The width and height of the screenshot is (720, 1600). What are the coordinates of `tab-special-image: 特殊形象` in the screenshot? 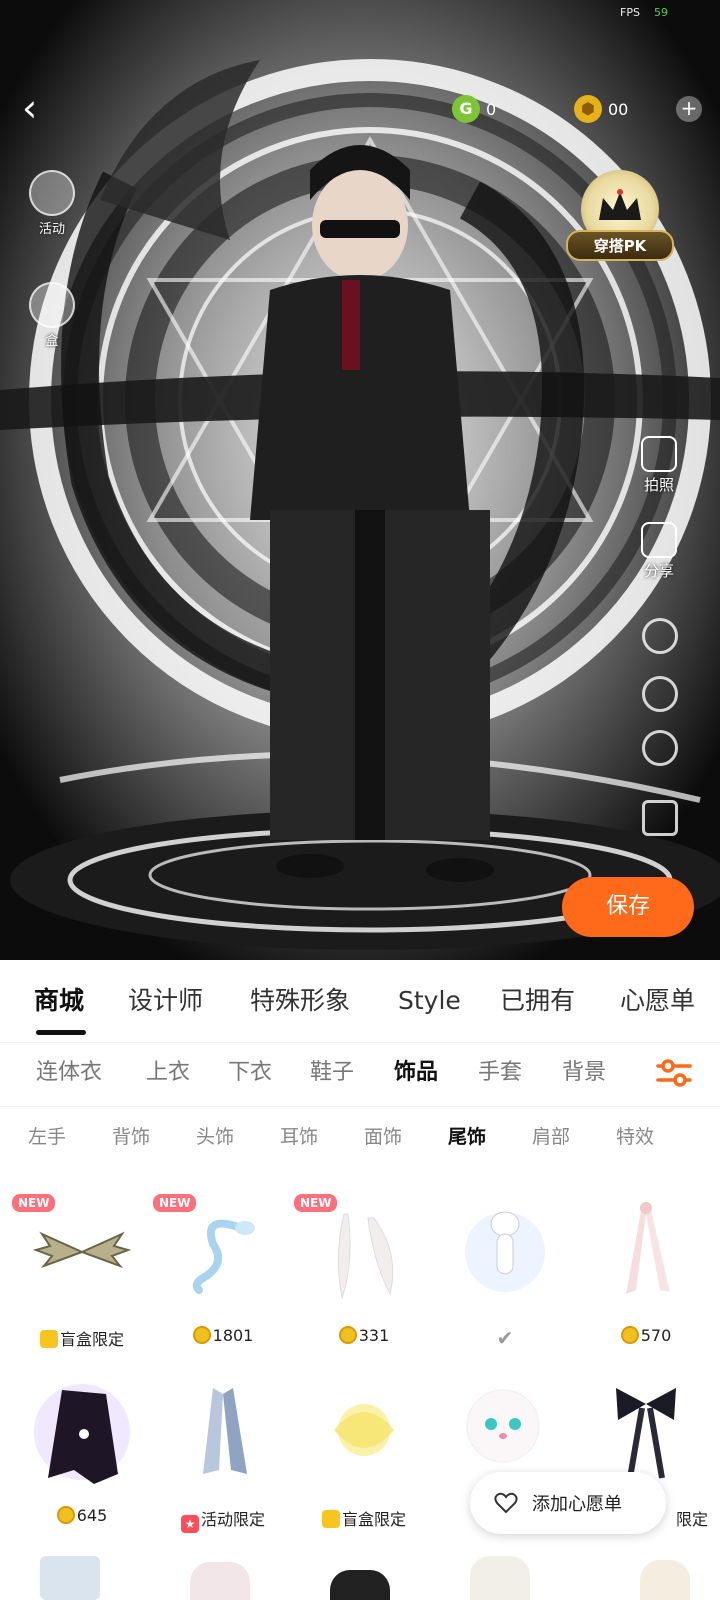 It's located at (300, 1001).